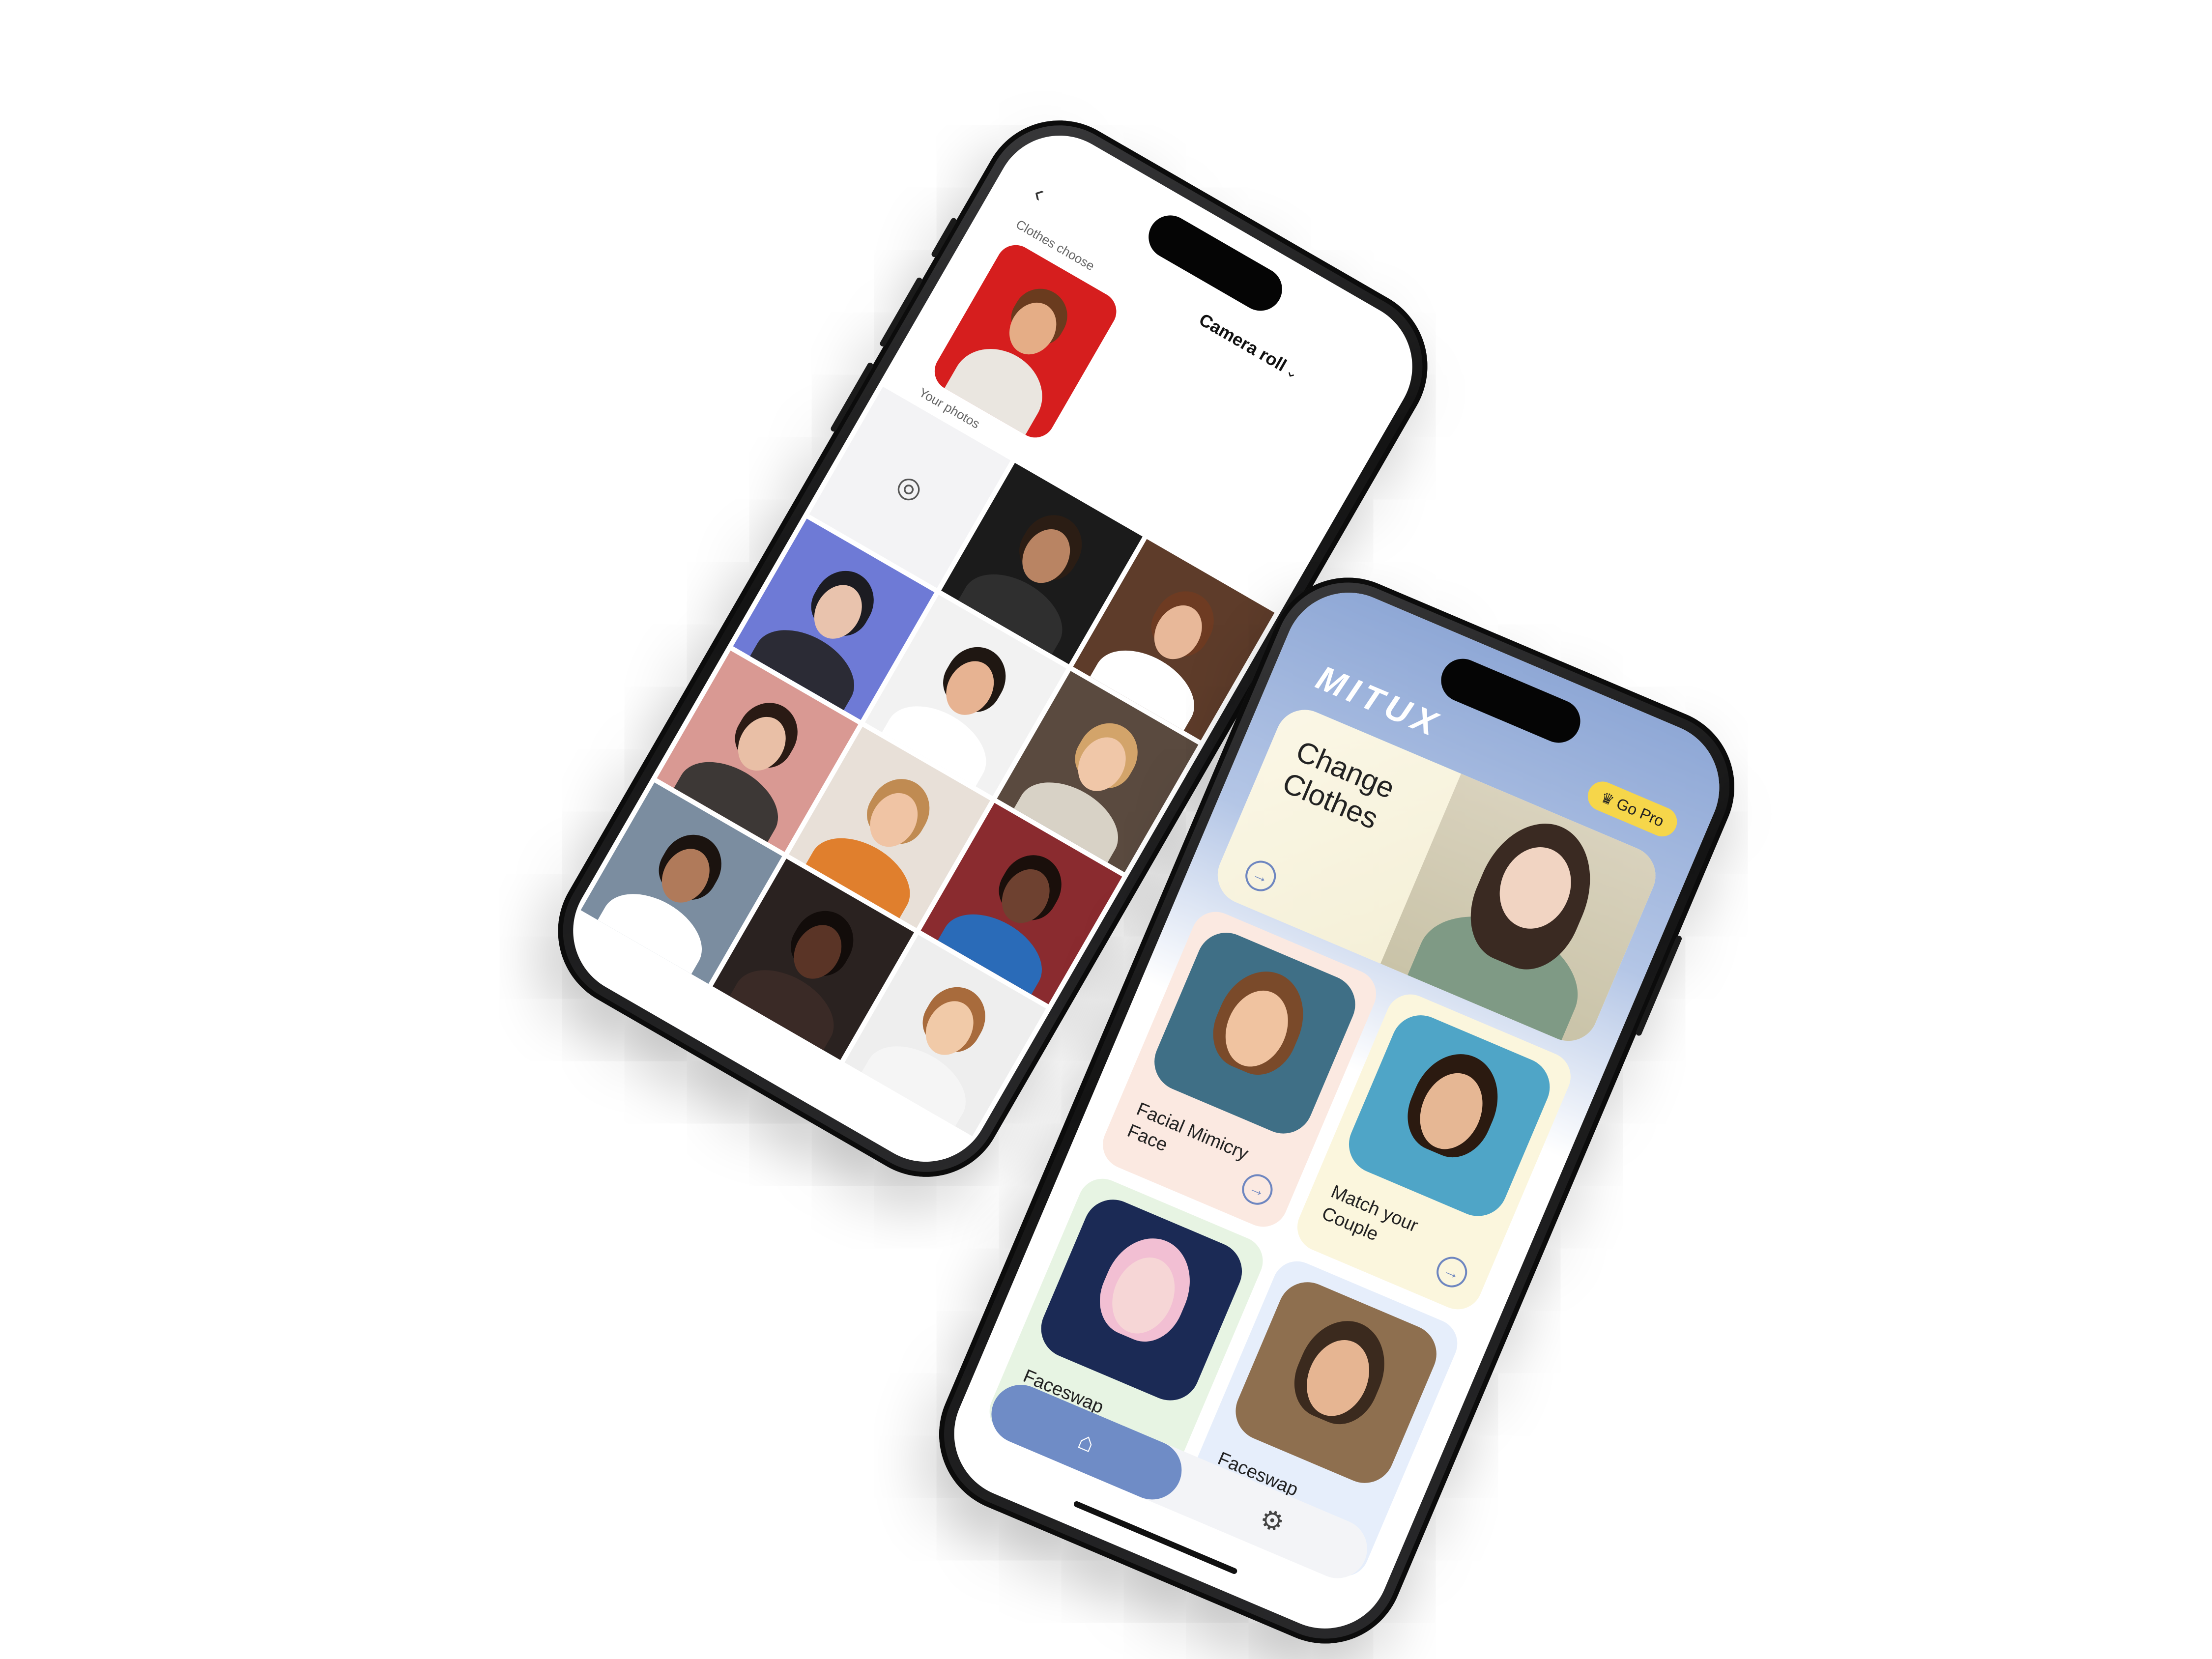 This screenshot has width=2212, height=1659. I want to click on feature-label: Match your Couple, so click(1370, 1219).